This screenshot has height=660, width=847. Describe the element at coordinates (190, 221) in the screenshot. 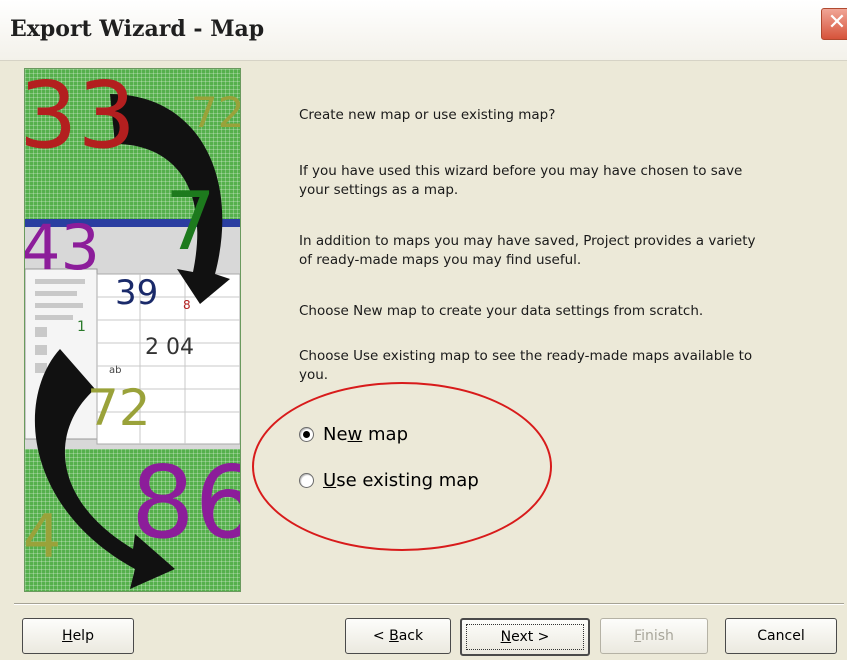

I see `art-number-7: 7` at that location.